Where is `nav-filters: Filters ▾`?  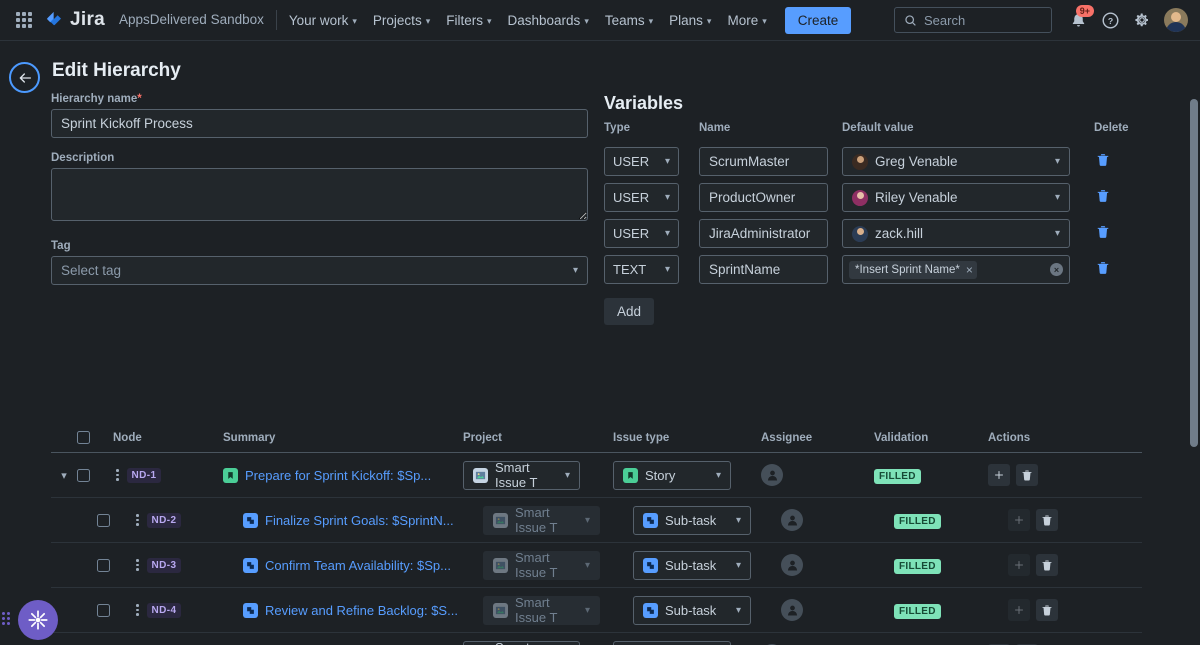
nav-filters: Filters ▾ is located at coordinates (468, 20).